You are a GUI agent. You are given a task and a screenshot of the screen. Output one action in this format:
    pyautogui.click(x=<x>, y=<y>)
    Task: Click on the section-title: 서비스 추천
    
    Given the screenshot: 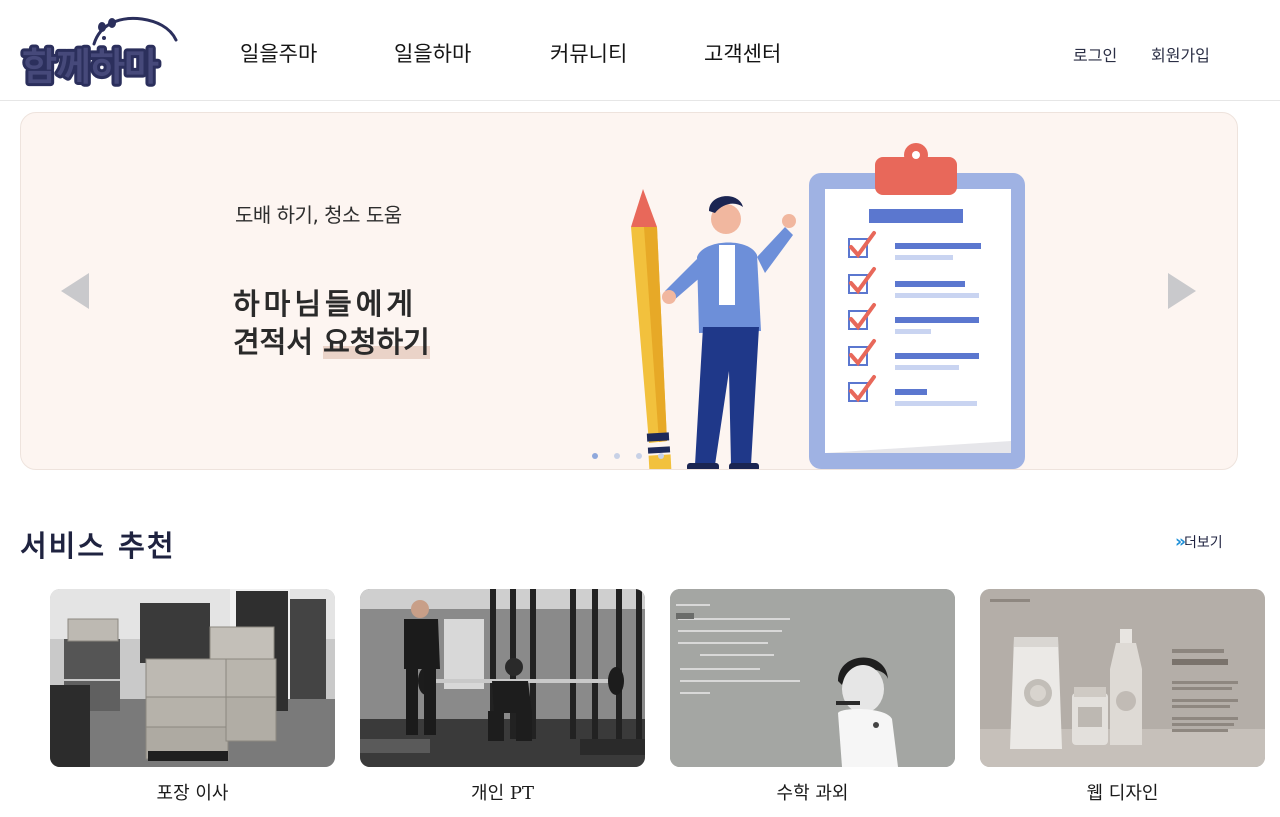 What is the action you would take?
    pyautogui.click(x=98, y=546)
    